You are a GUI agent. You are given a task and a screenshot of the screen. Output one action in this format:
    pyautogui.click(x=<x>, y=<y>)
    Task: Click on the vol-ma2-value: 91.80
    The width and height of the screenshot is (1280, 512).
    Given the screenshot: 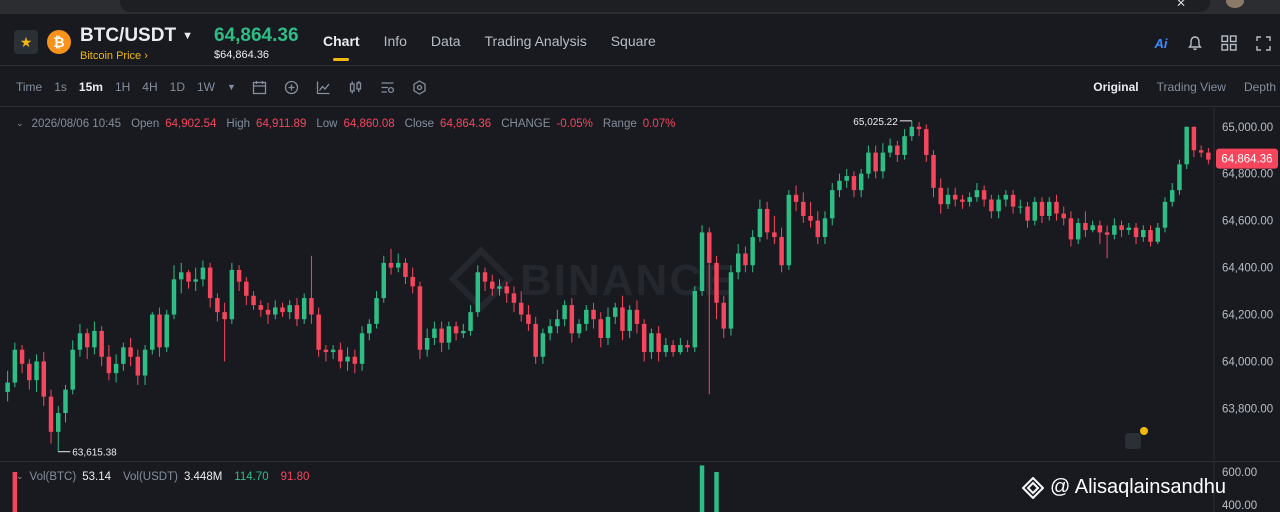 What is the action you would take?
    pyautogui.click(x=295, y=477)
    